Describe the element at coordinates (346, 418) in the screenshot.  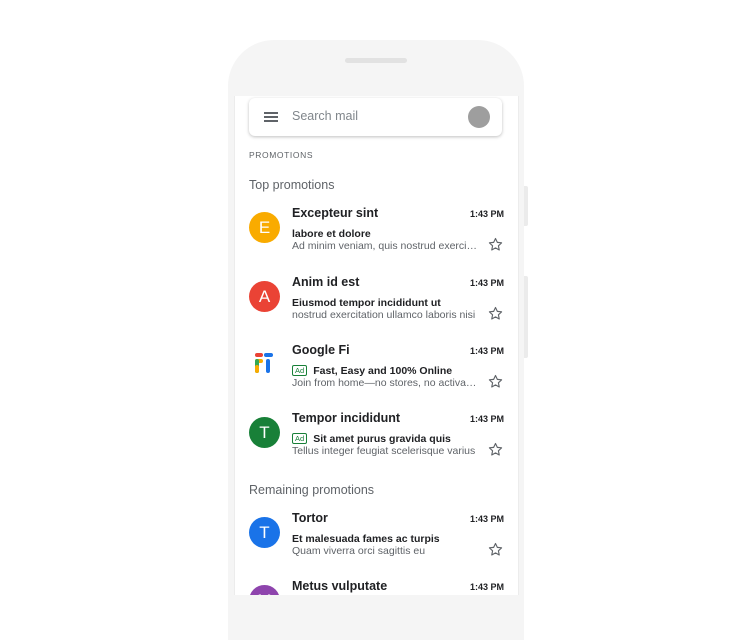
I see `sender-name: Tempor incididunt` at that location.